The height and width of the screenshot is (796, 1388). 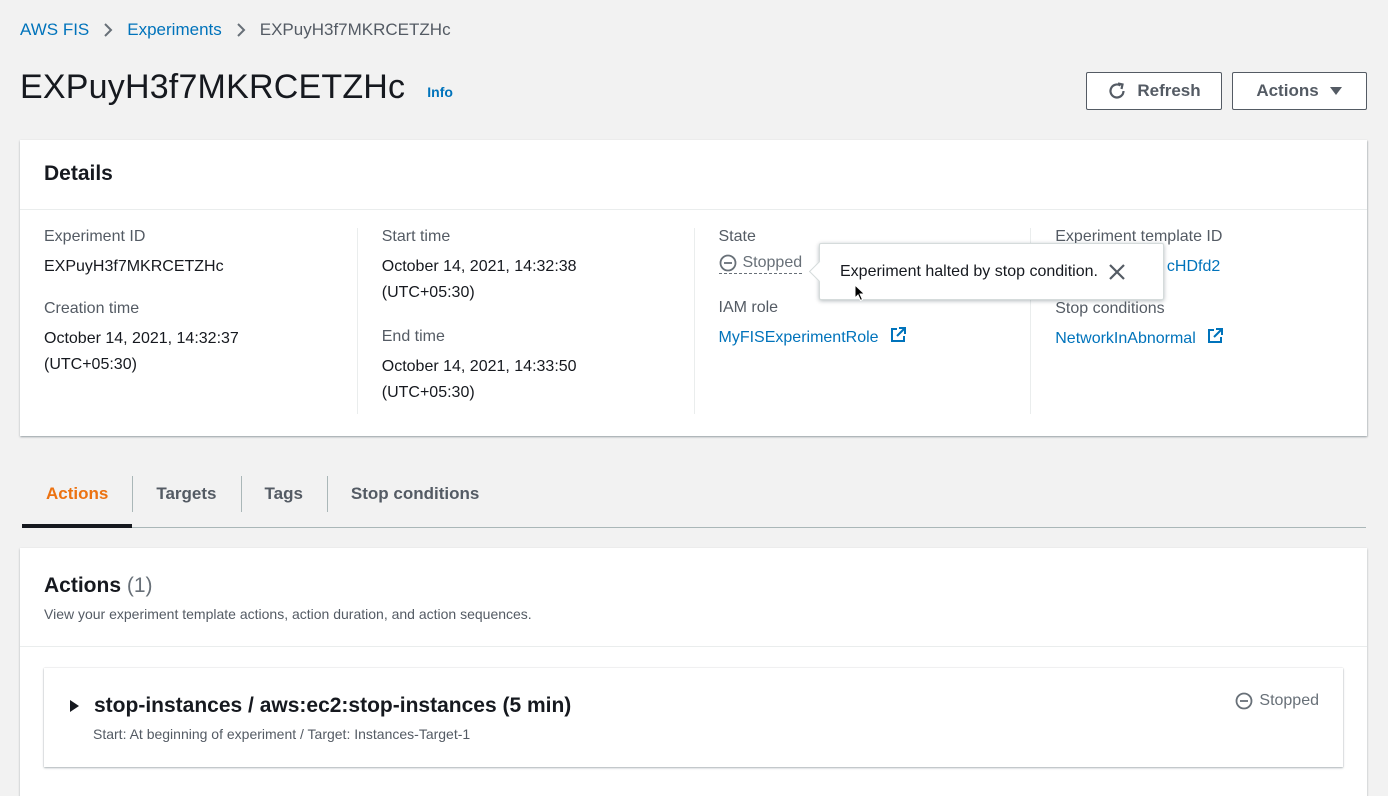 I want to click on creation-time-value-line1: October 14, 2021, 14:32:37, so click(x=141, y=338).